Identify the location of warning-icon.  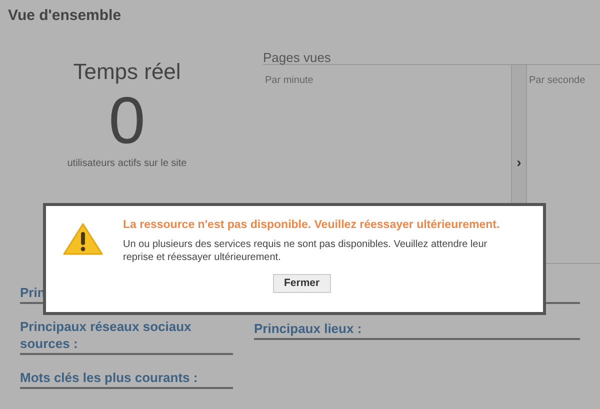
(83, 239).